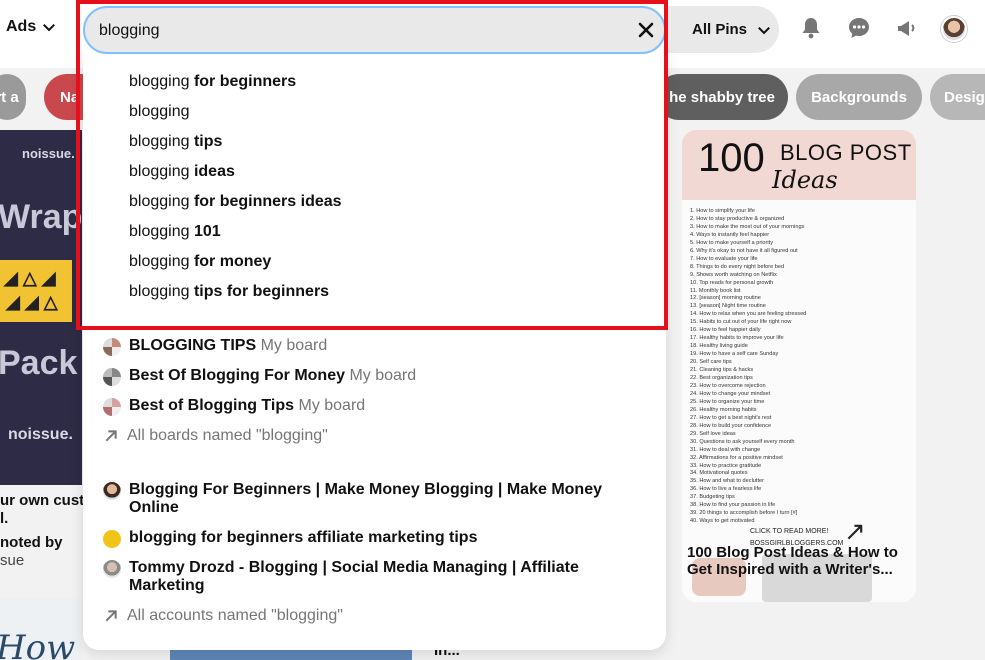  What do you see at coordinates (733, 505) in the screenshot?
I see `idea-item: 38. How to find your passion in life` at bounding box center [733, 505].